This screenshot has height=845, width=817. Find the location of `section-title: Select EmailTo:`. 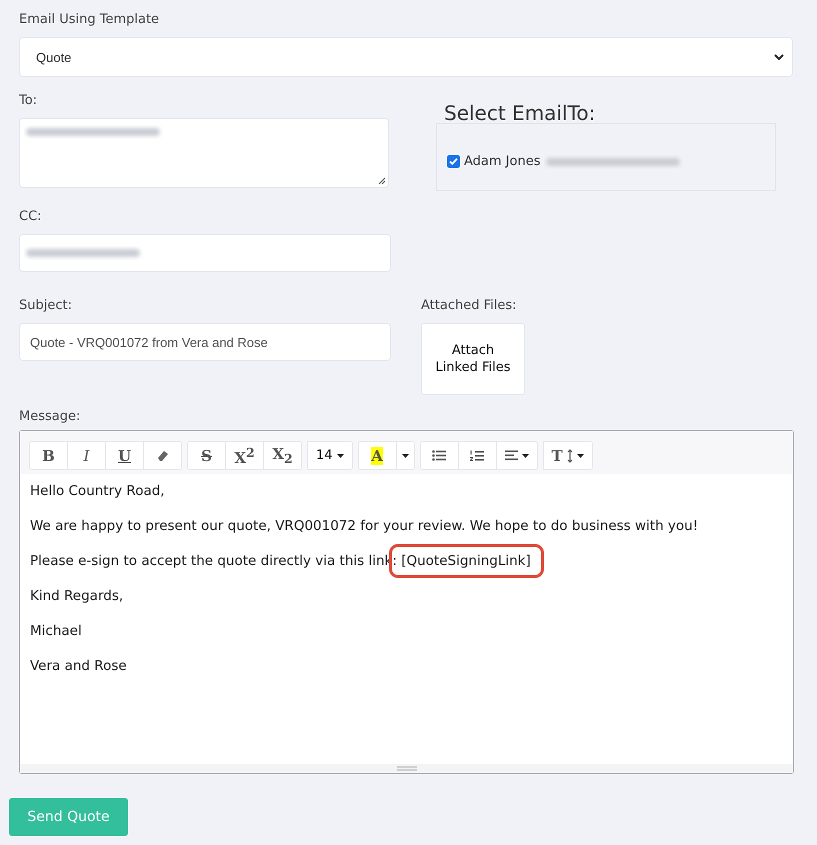

section-title: Select EmailTo: is located at coordinates (520, 113).